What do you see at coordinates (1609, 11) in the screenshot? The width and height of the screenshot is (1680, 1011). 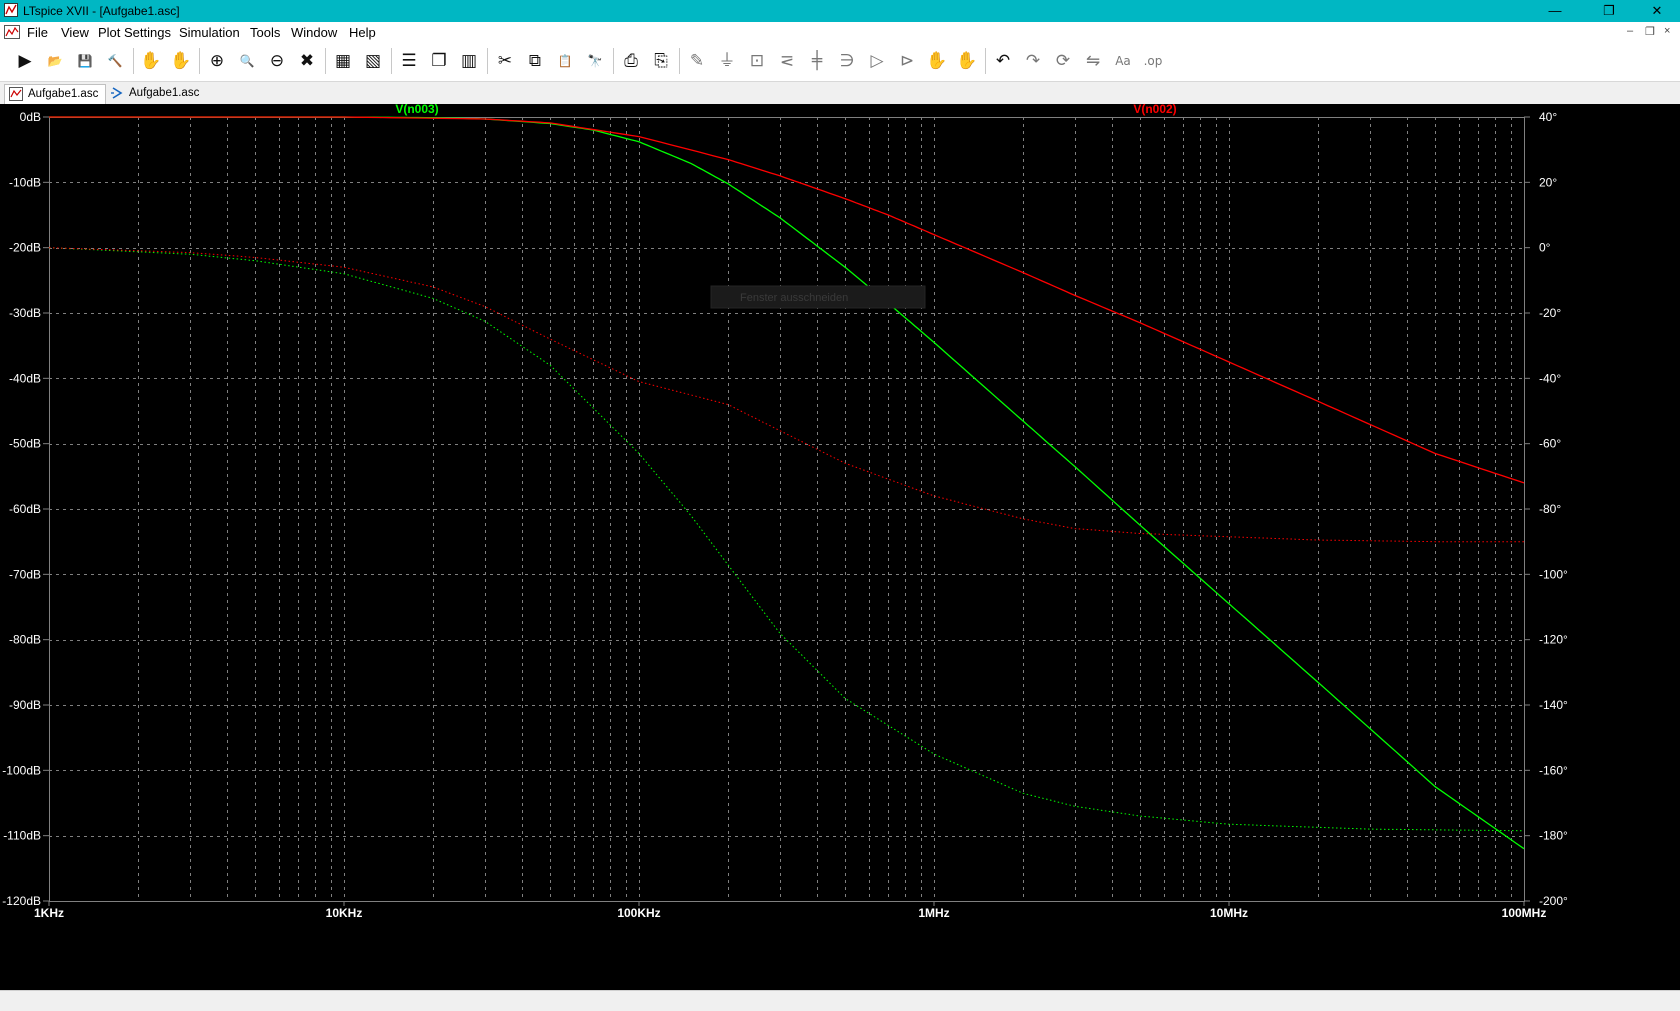 I see `restore-button: ❐` at bounding box center [1609, 11].